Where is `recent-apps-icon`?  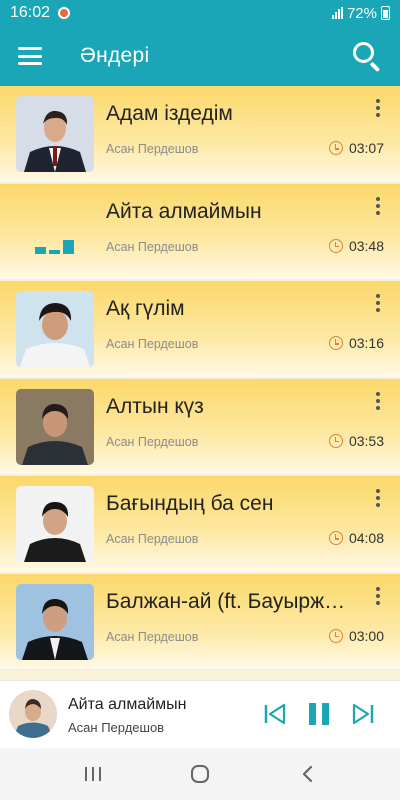 recent-apps-icon is located at coordinates (93, 774).